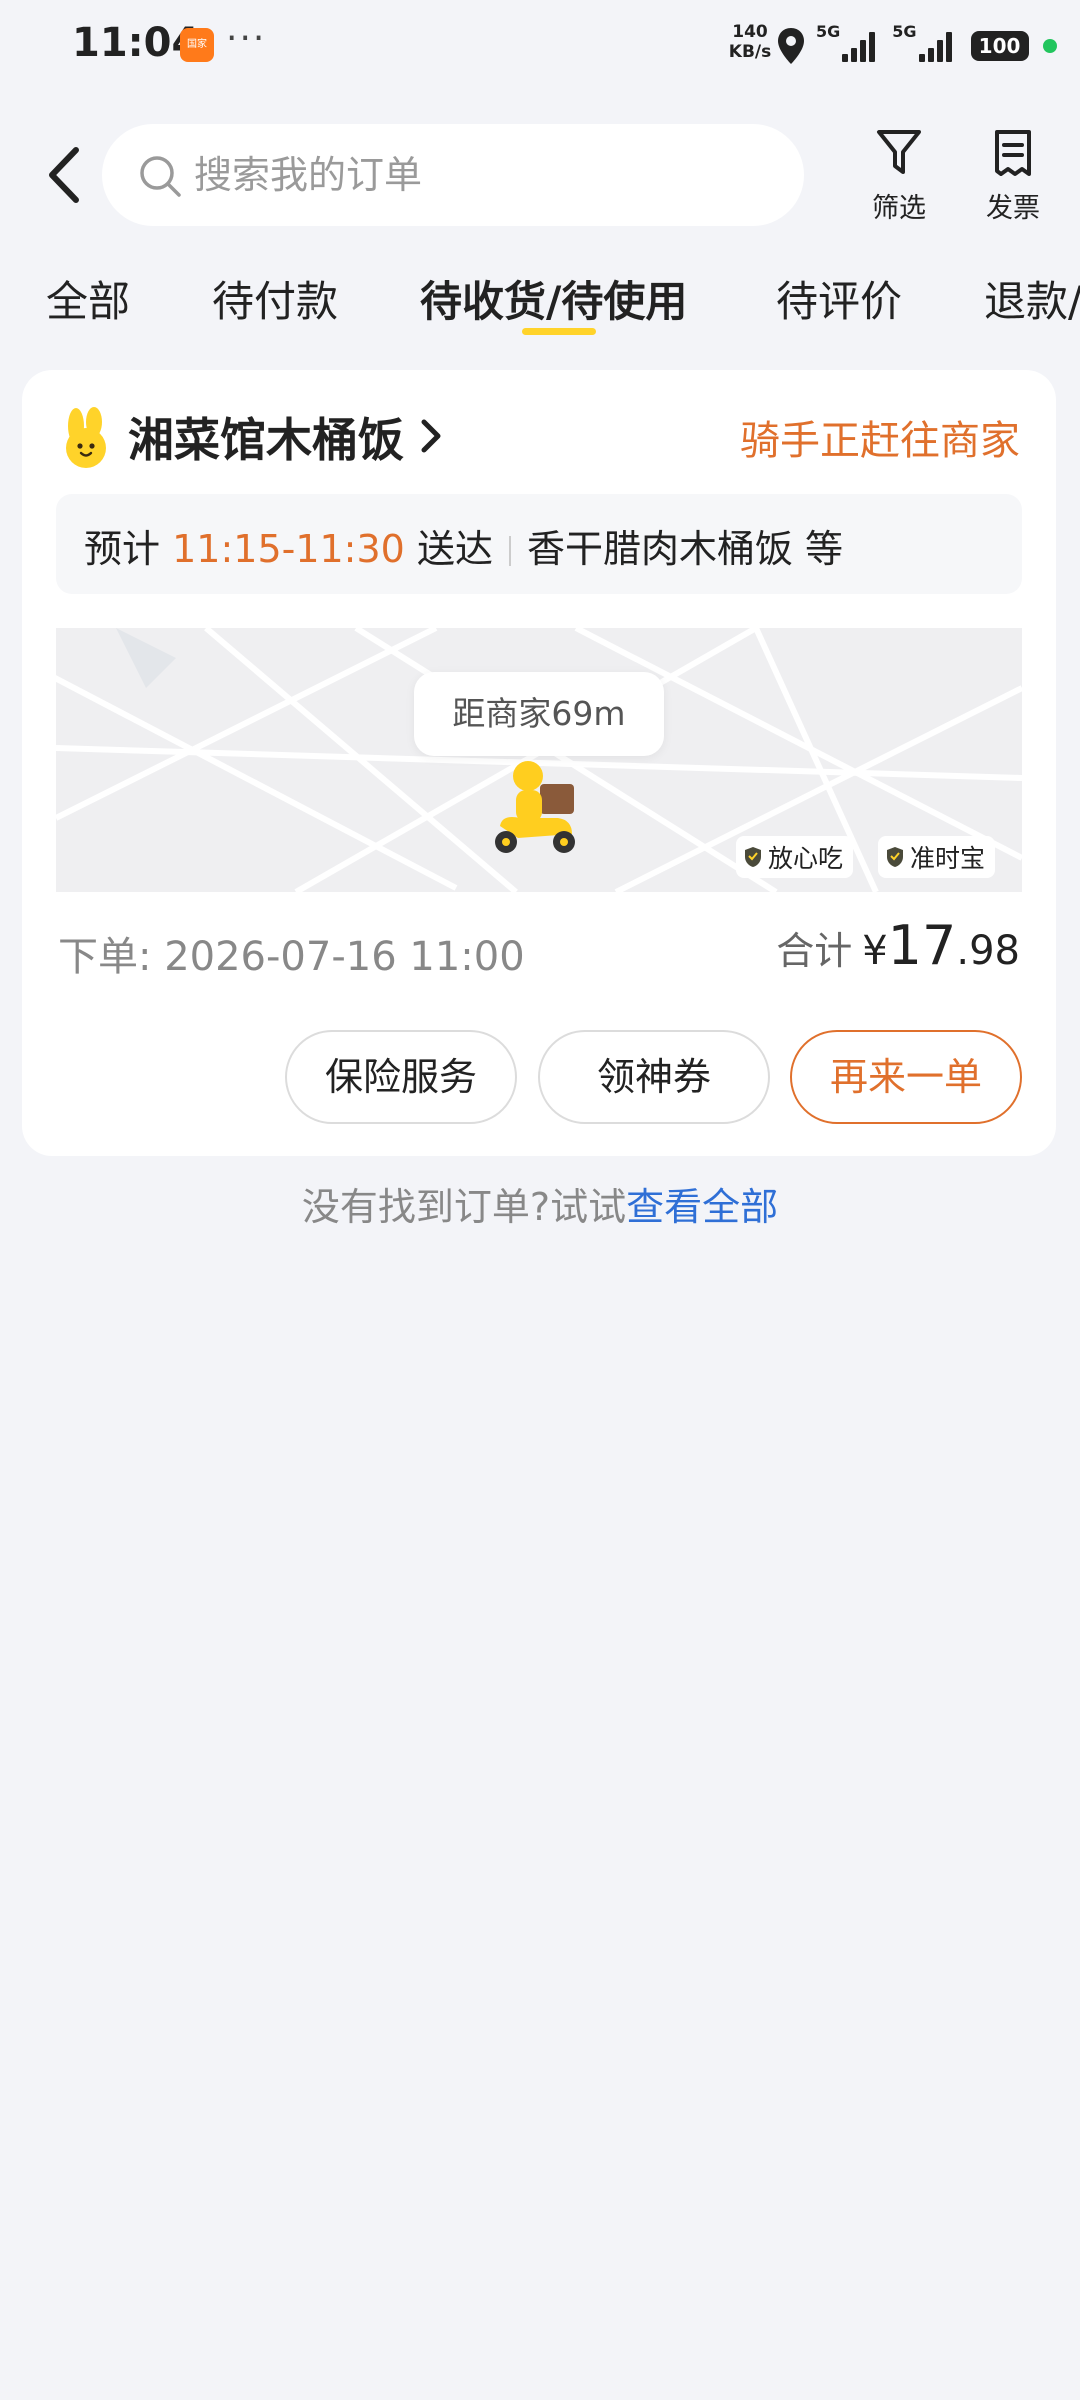 The height and width of the screenshot is (2400, 1080). I want to click on receipt-icon, so click(1013, 153).